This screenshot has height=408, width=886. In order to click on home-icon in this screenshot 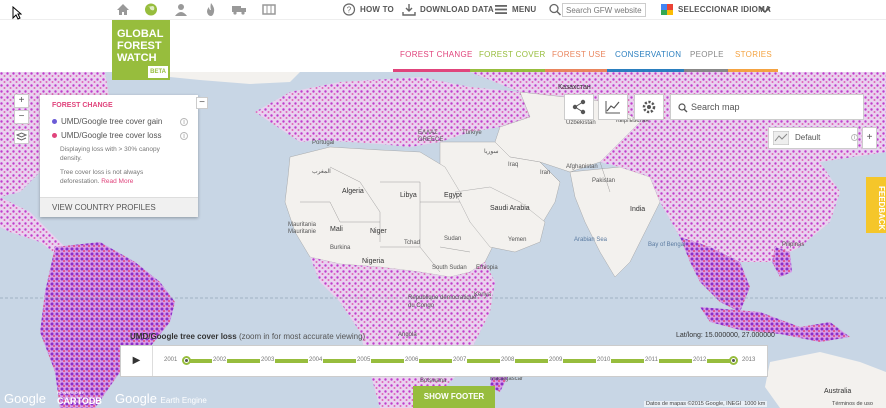, I will do `click(123, 9)`.